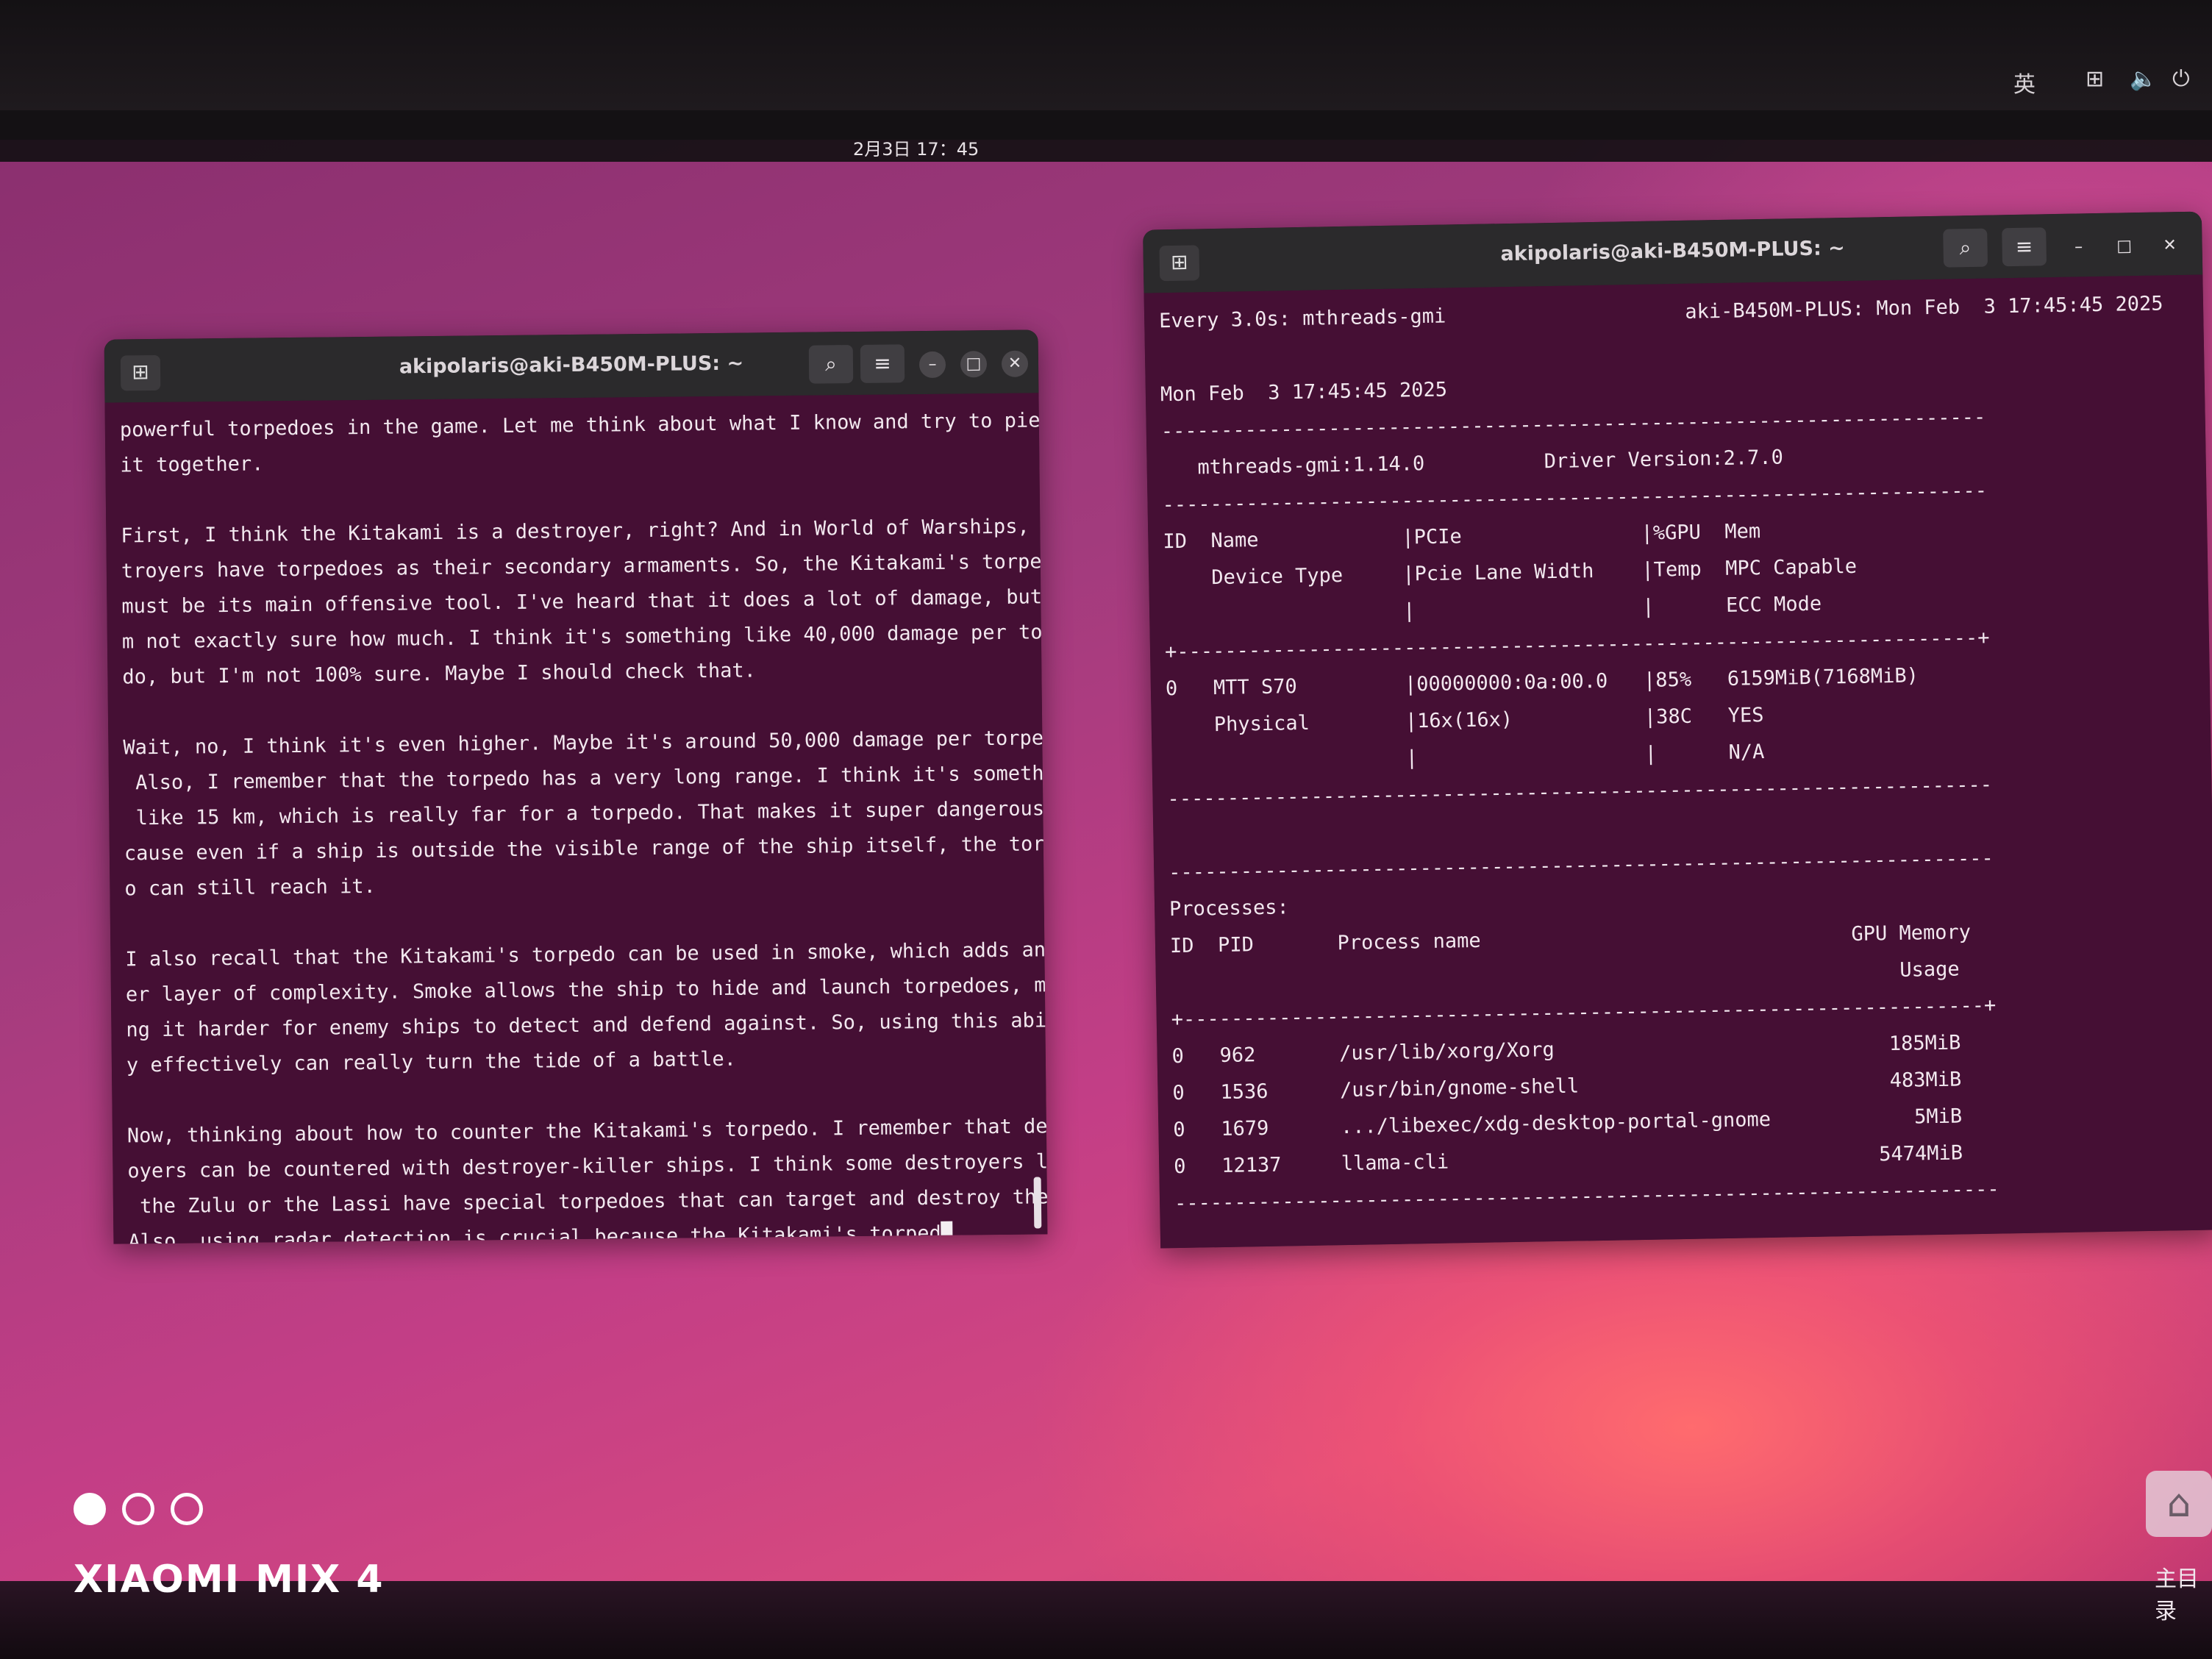  I want to click on camera-watermark-dots, so click(146, 1510).